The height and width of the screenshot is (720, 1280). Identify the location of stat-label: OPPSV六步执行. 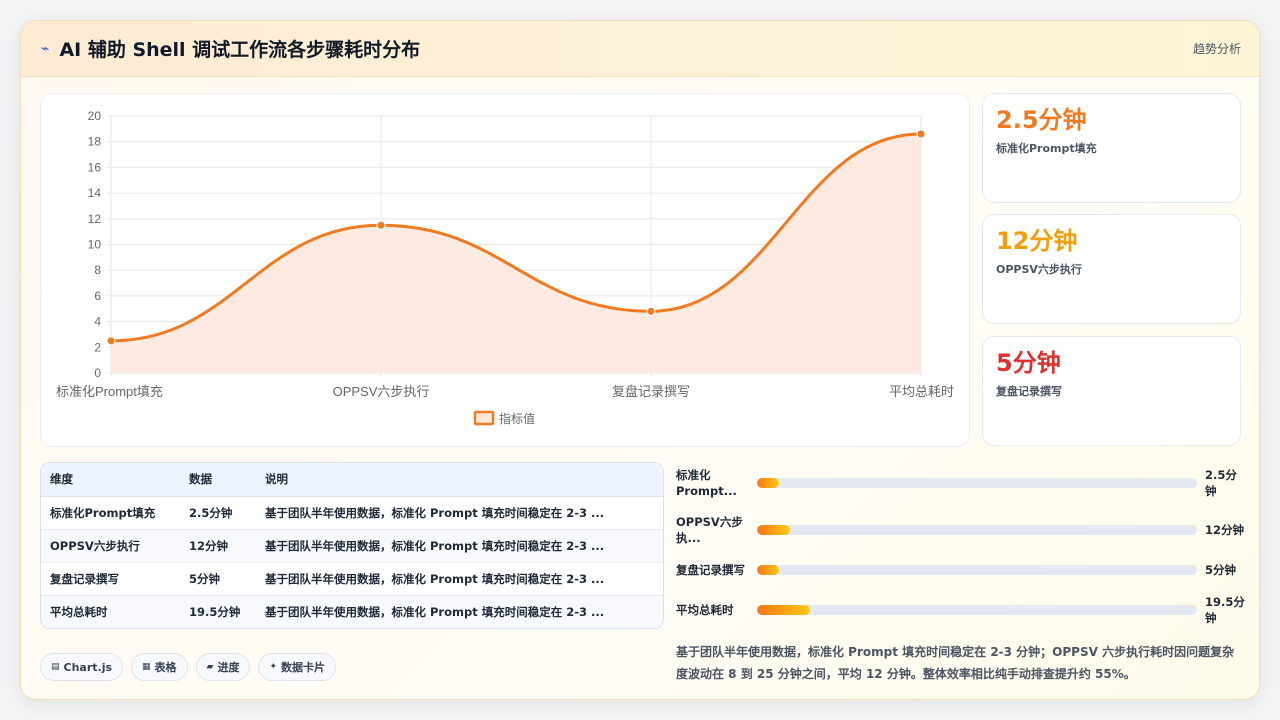
(1039, 269).